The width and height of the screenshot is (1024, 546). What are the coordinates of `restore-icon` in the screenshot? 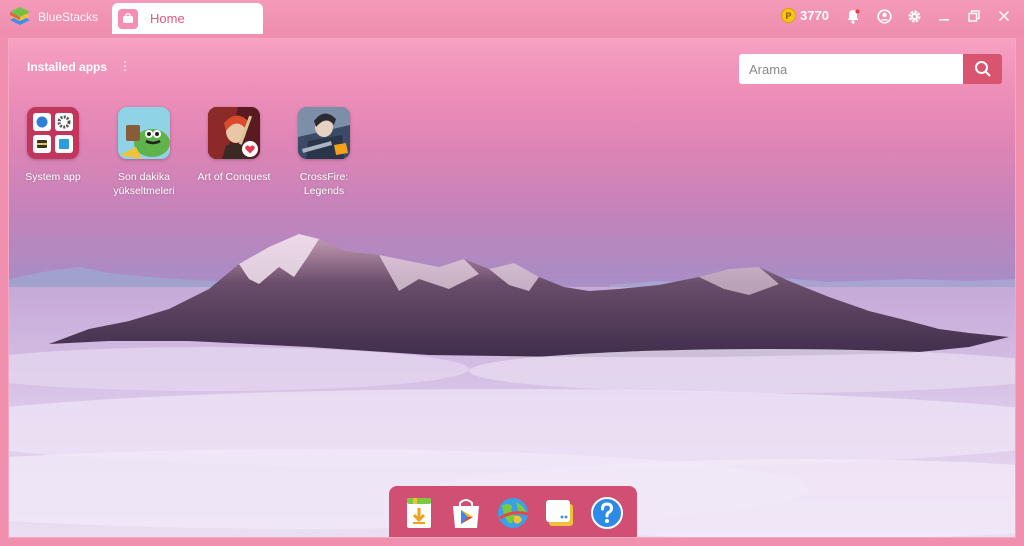 It's located at (974, 16).